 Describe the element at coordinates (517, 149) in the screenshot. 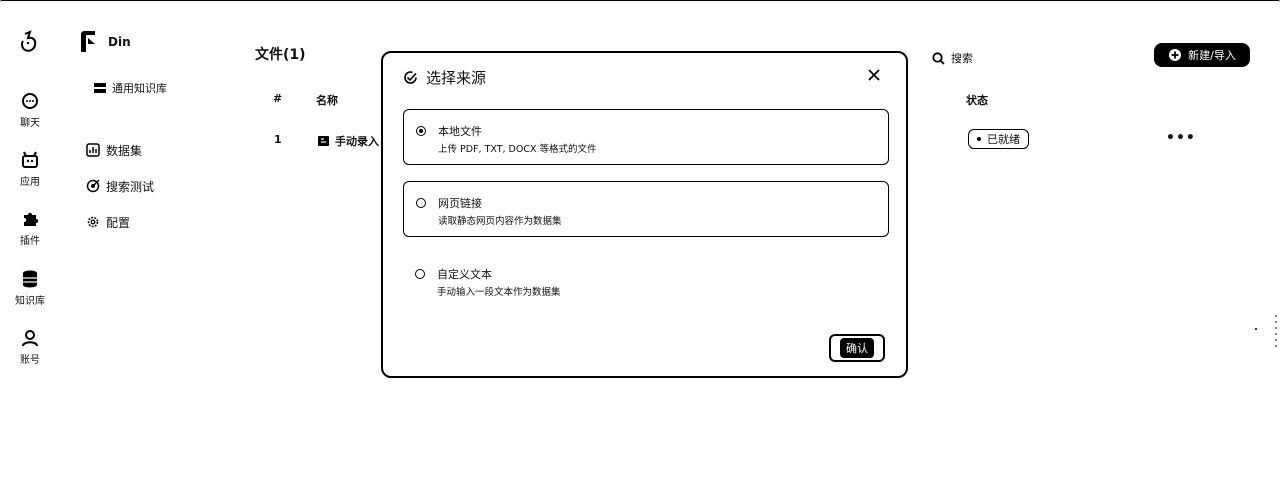

I see `option-local-file-desc: 上传 PDF, TXT, DOCX 等格式的文件` at that location.